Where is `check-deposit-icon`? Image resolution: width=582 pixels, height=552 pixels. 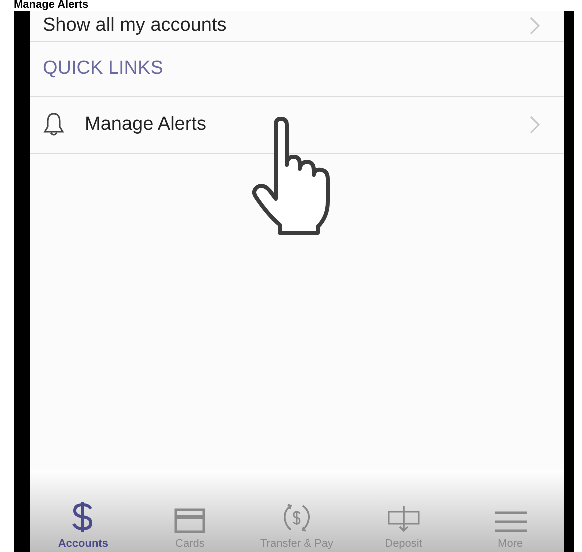 check-deposit-icon is located at coordinates (403, 519).